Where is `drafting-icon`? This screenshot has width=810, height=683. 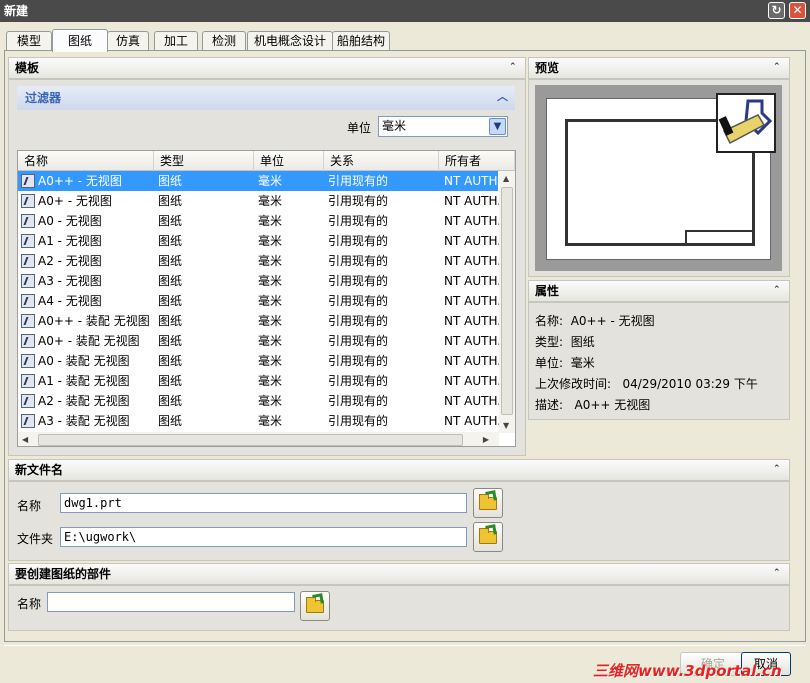
drafting-icon is located at coordinates (746, 123).